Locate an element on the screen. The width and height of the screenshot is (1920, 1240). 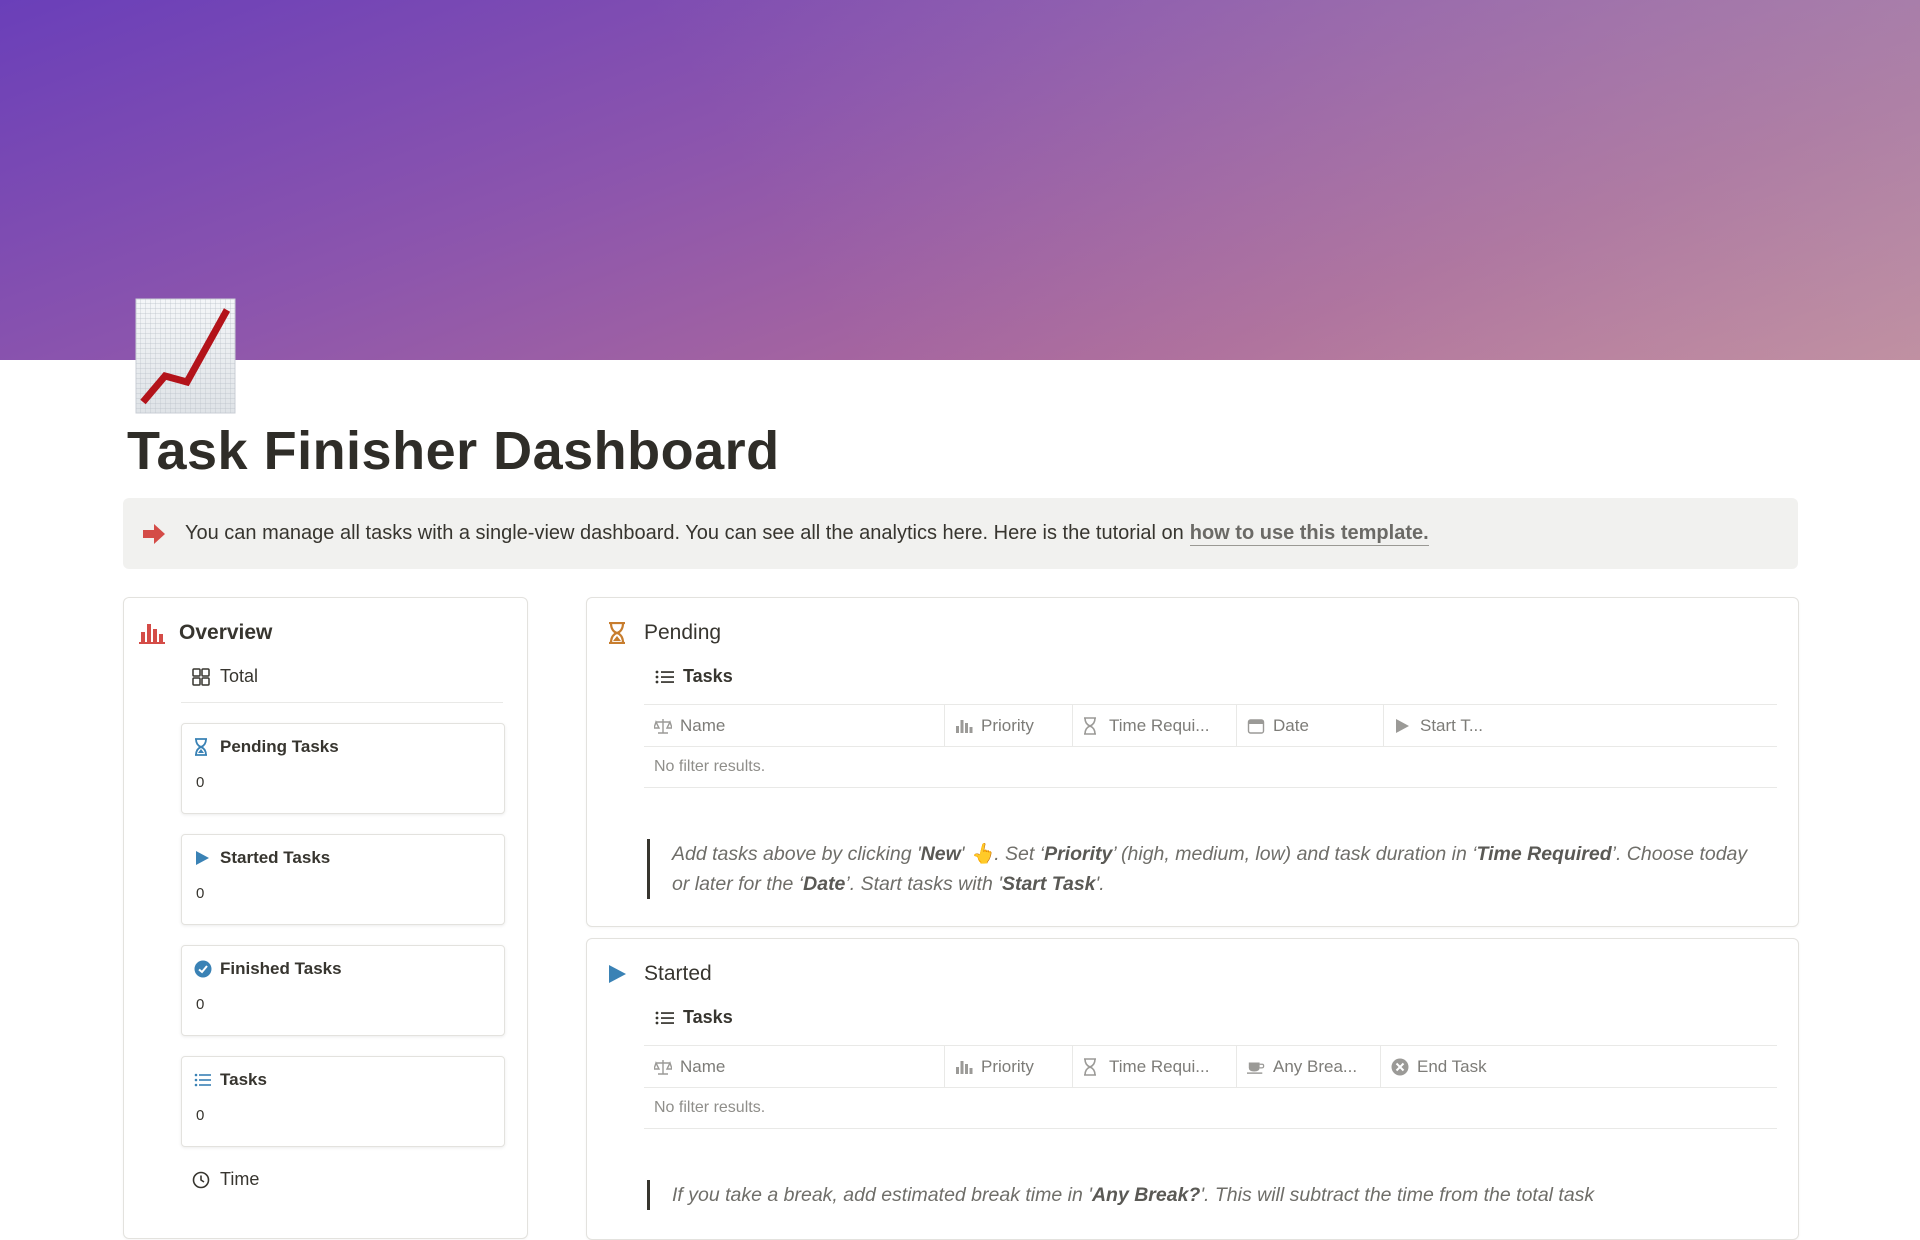
card-title-row: Started Tasks is located at coordinates (262, 858).